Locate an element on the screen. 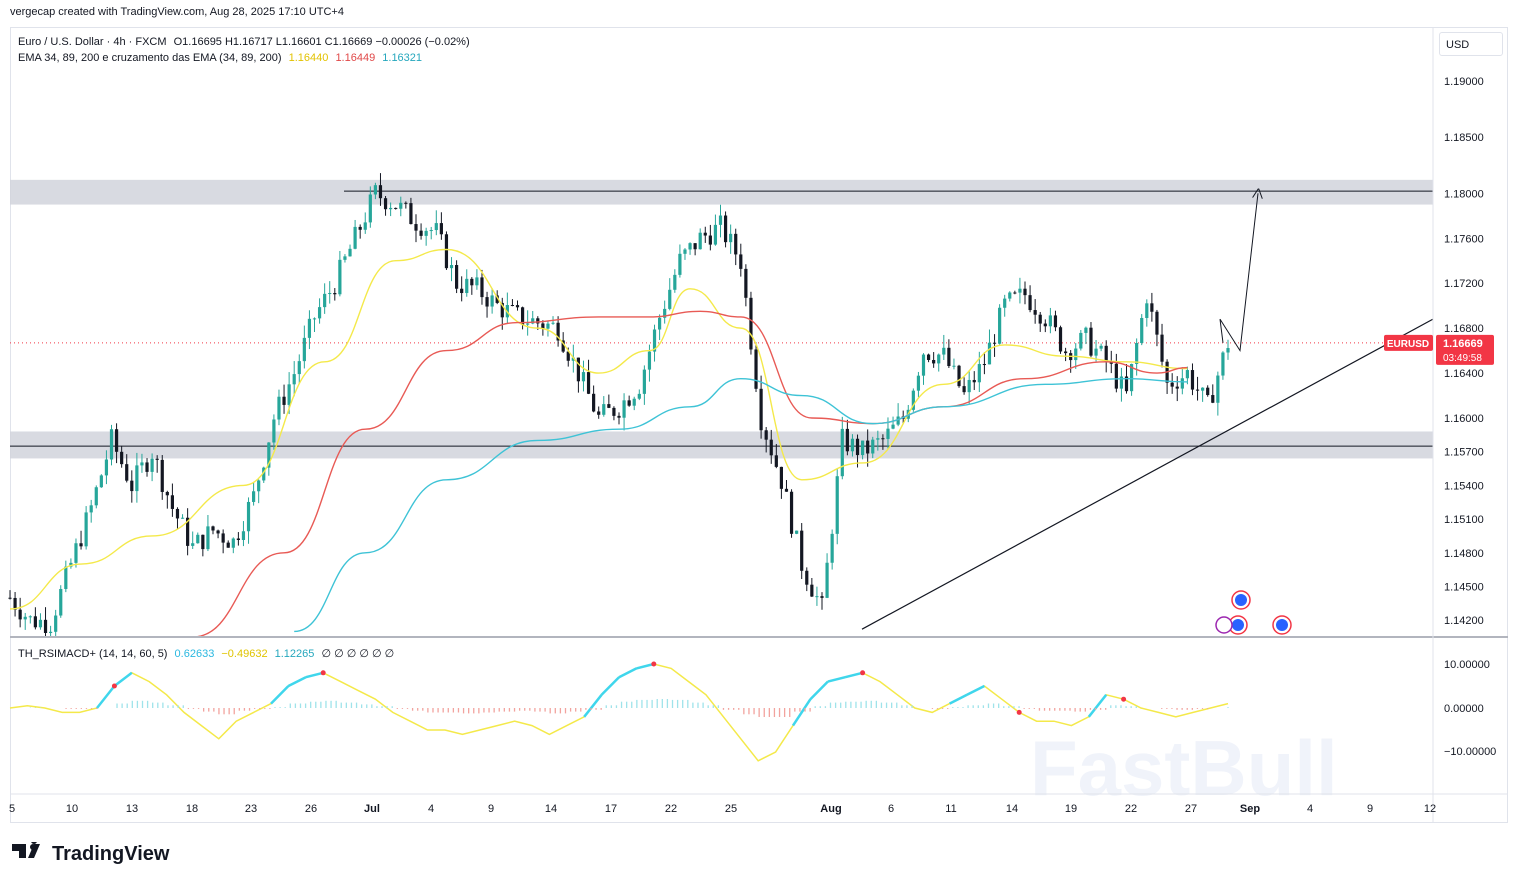  osc-extras: ∅ ∅ ∅ ∅ ∅ ∅ is located at coordinates (358, 654).